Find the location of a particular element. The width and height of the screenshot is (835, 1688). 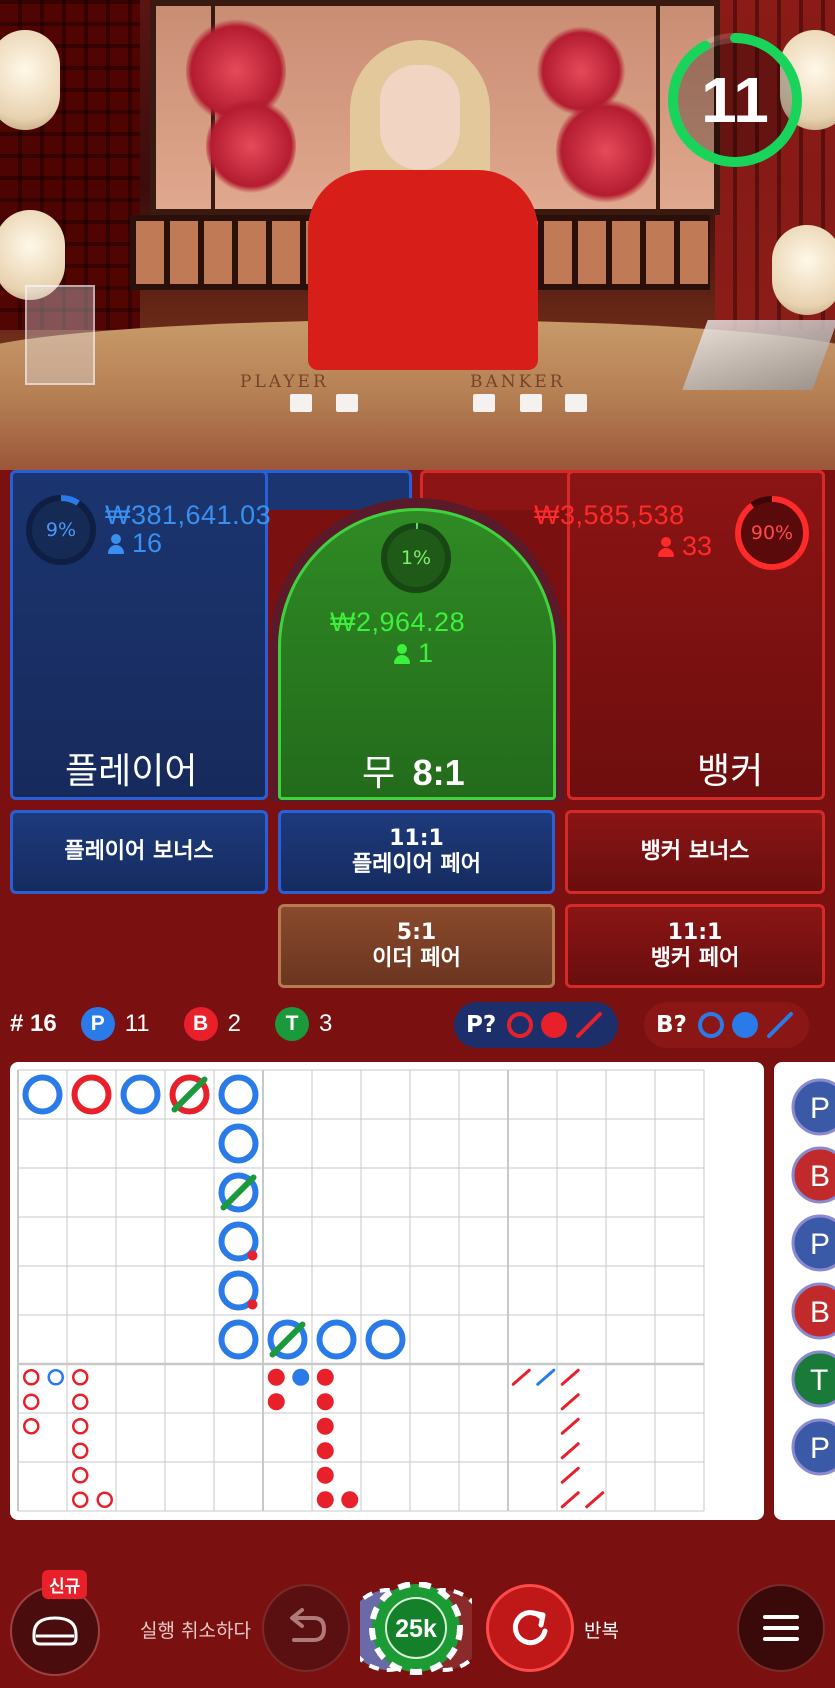

hamburger-menu-icon is located at coordinates (781, 1628).